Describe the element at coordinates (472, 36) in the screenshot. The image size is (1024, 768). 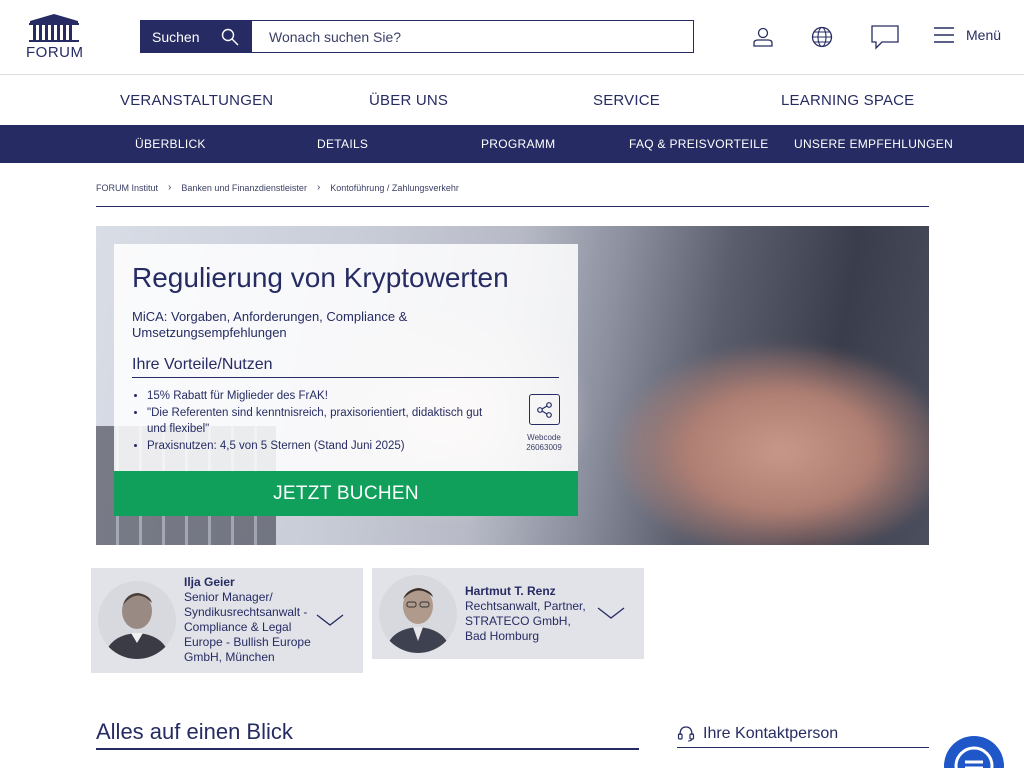
I see `search-input` at that location.